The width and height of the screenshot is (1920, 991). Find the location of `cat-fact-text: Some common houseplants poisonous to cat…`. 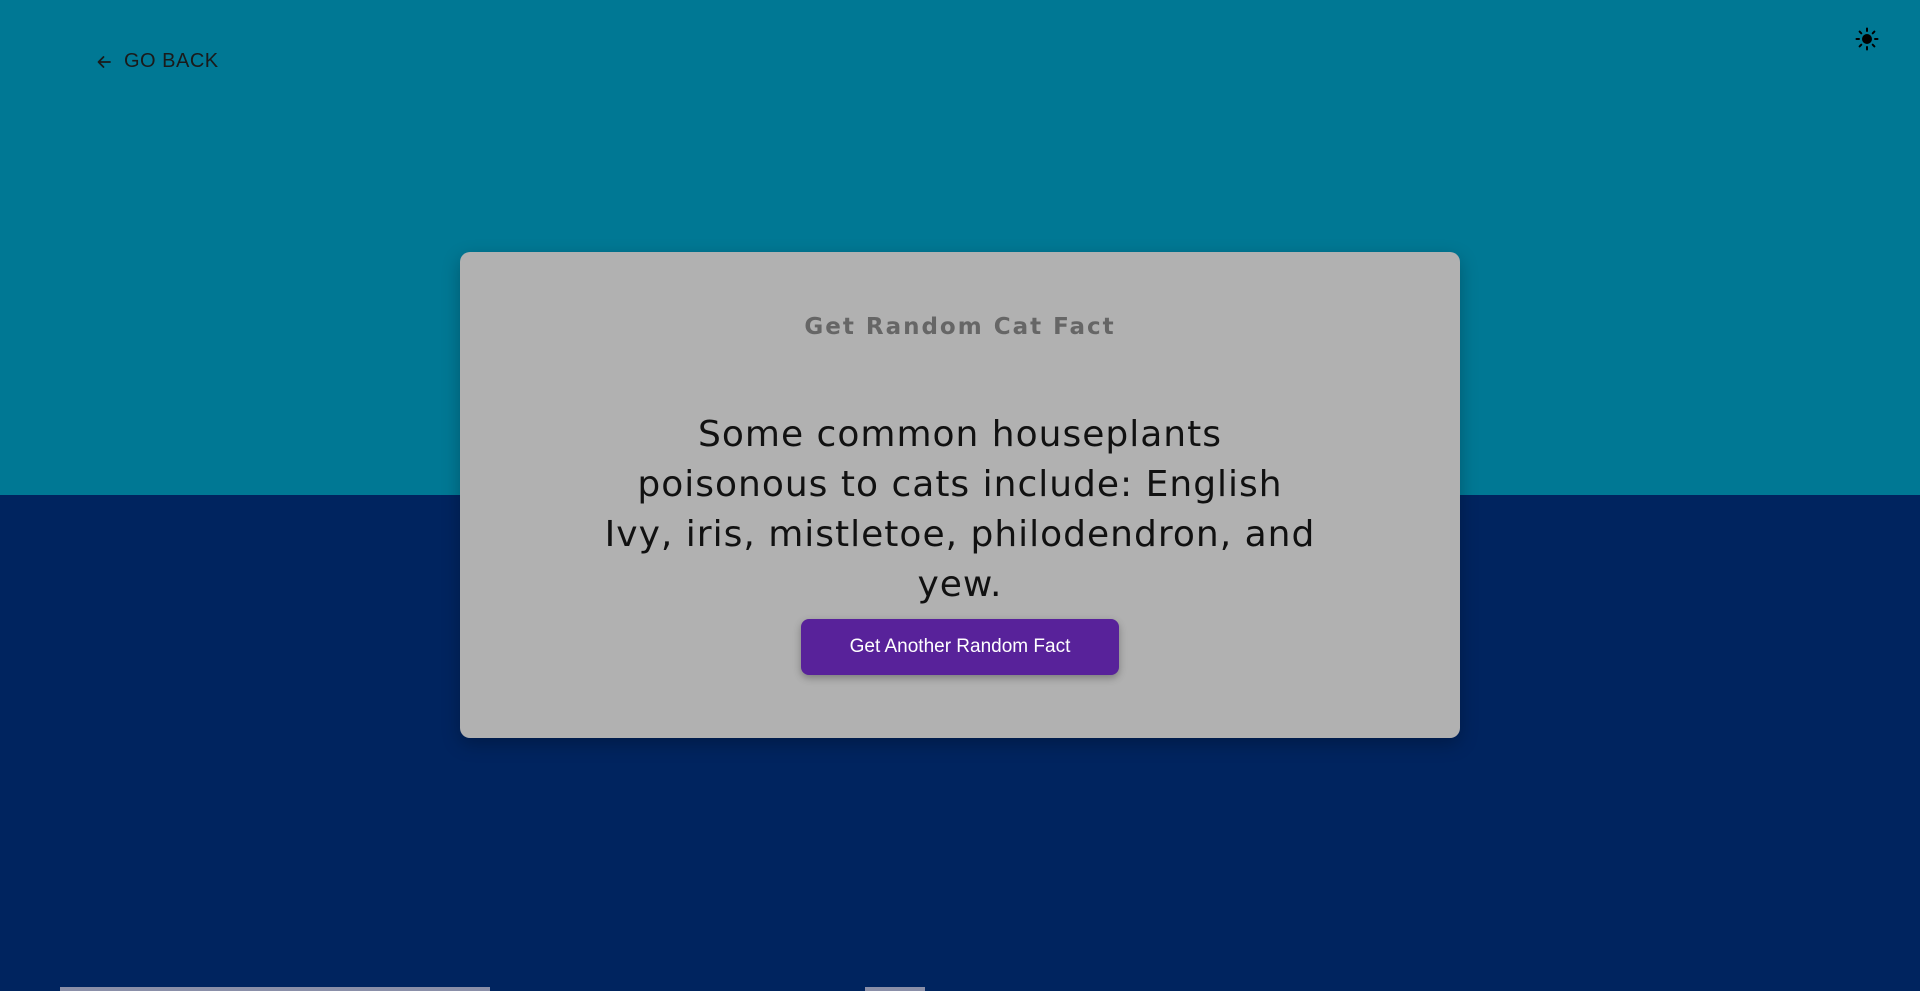

cat-fact-text: Some common houseplants poisonous to cat… is located at coordinates (960, 509).